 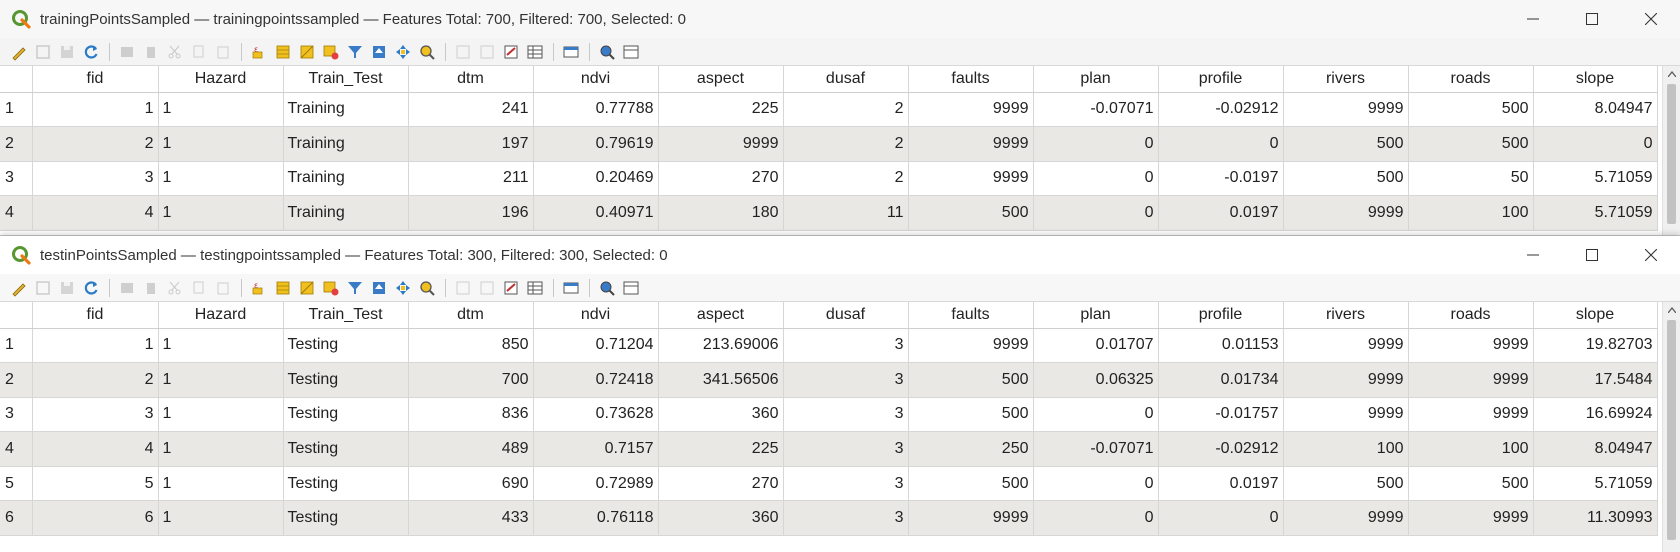 What do you see at coordinates (175, 288) in the screenshot?
I see `cut-icon` at bounding box center [175, 288].